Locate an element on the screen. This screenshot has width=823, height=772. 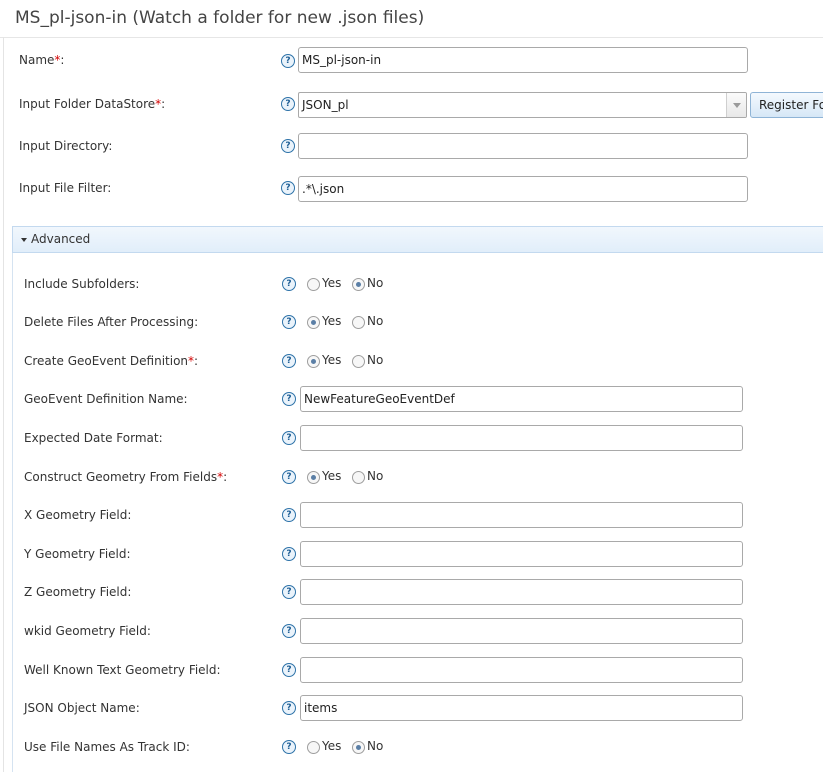
wkt-geometry-field-input is located at coordinates (521, 670).